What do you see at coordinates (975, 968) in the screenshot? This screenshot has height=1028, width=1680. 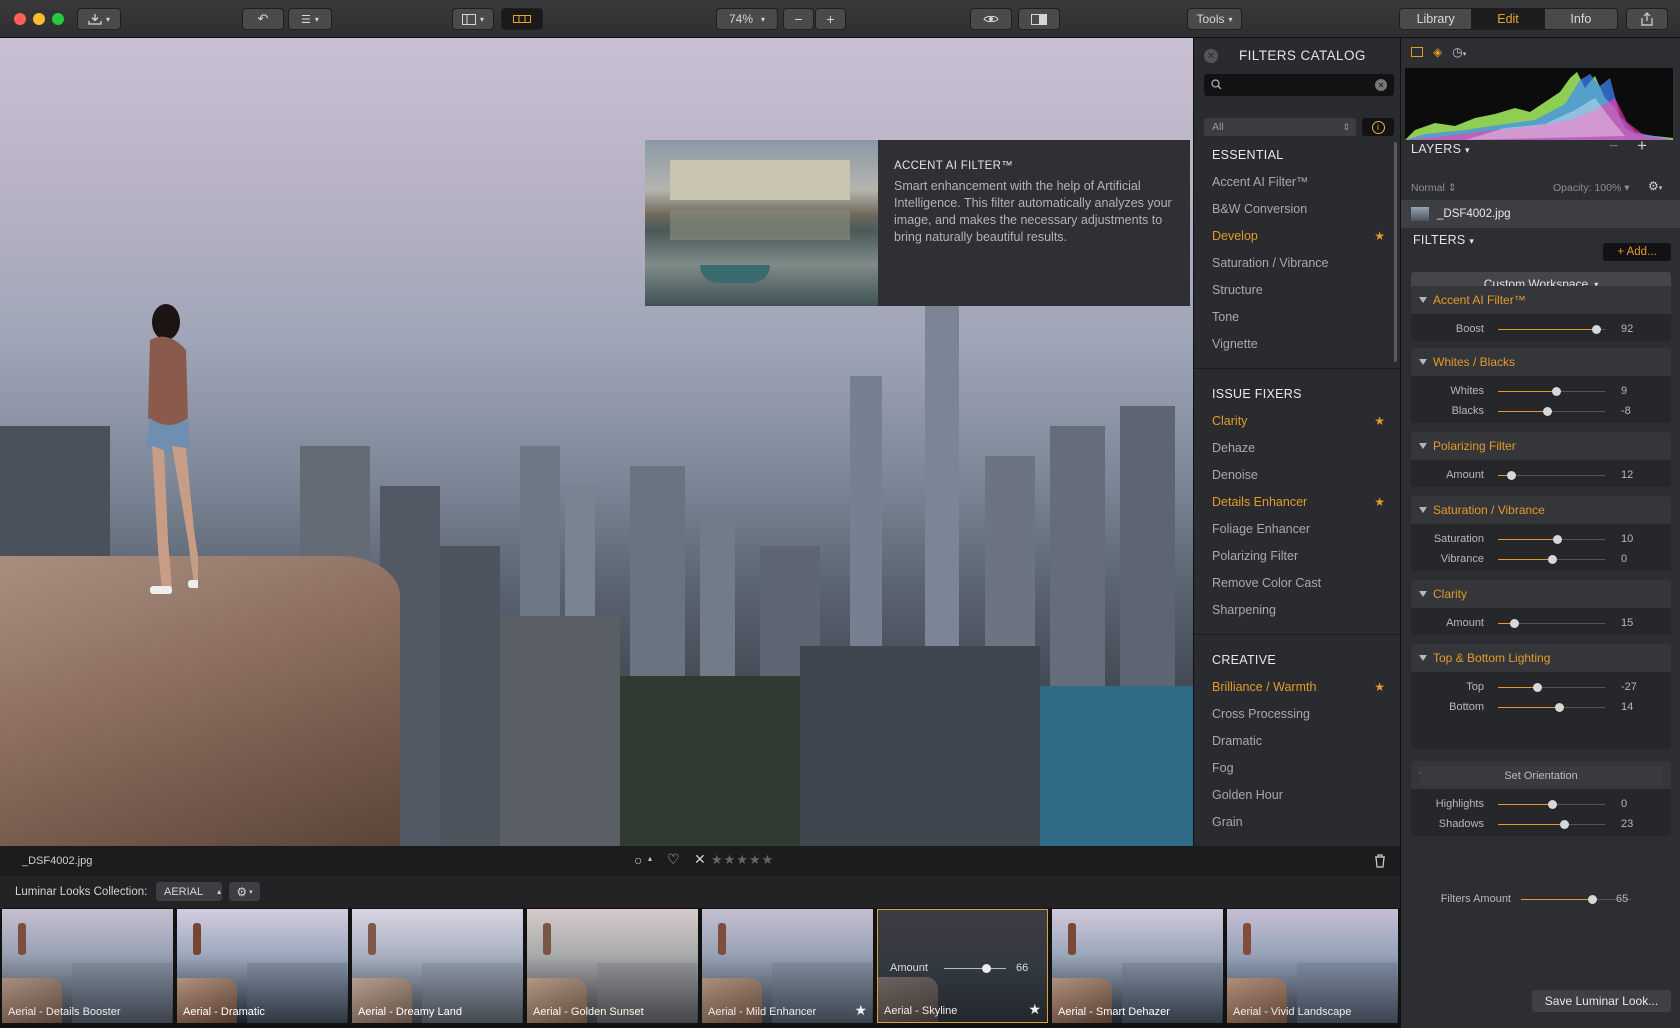 I see `look-amount-slider` at bounding box center [975, 968].